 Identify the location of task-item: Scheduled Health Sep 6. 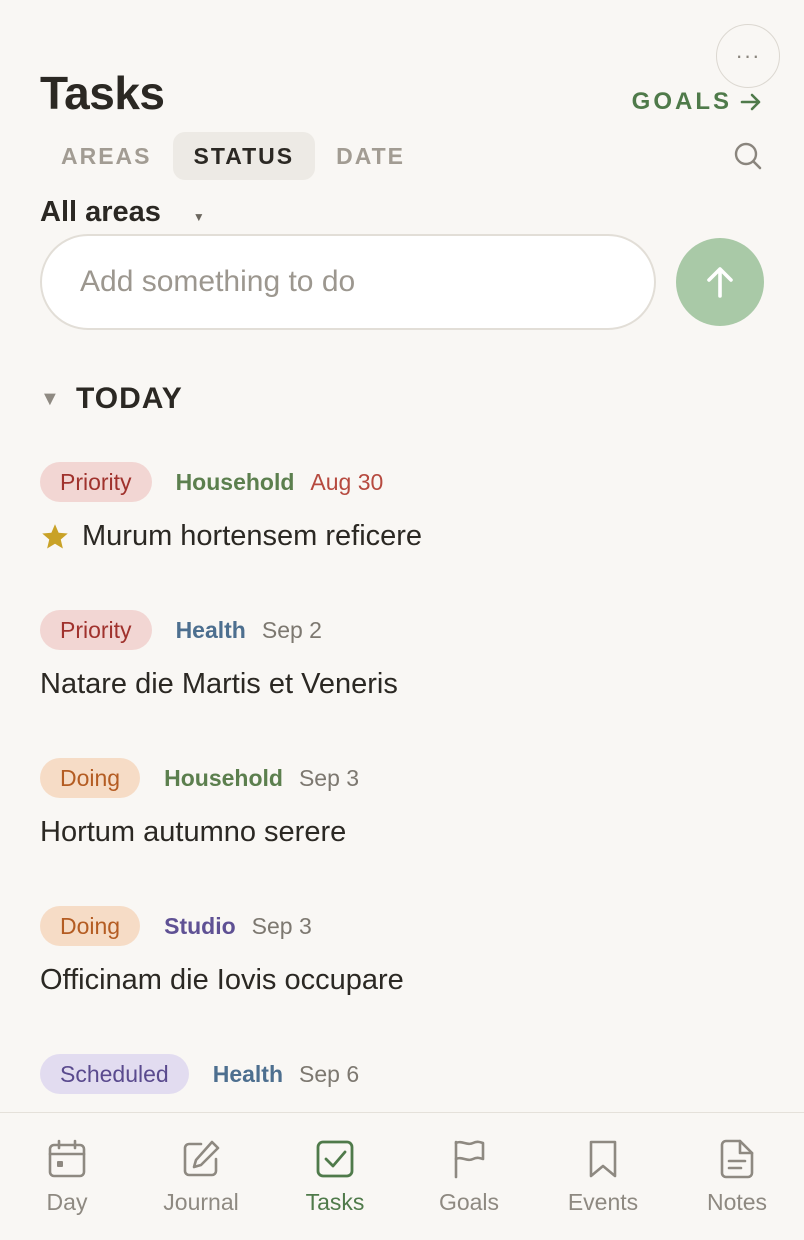
(402, 1074).